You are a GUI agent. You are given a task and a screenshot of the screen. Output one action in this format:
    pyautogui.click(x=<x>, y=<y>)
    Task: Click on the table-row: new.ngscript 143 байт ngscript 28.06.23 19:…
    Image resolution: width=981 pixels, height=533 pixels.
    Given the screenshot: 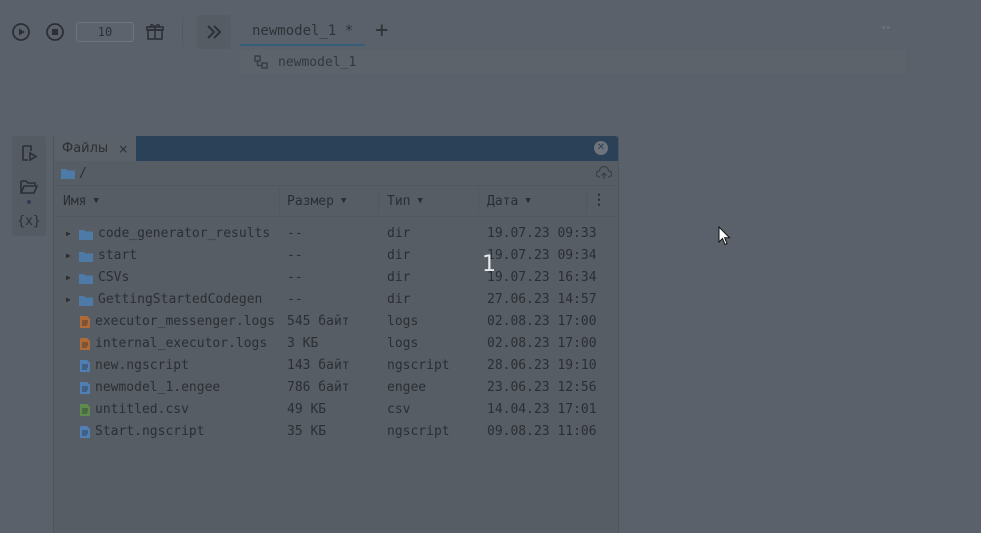 What is the action you would take?
    pyautogui.click(x=336, y=366)
    